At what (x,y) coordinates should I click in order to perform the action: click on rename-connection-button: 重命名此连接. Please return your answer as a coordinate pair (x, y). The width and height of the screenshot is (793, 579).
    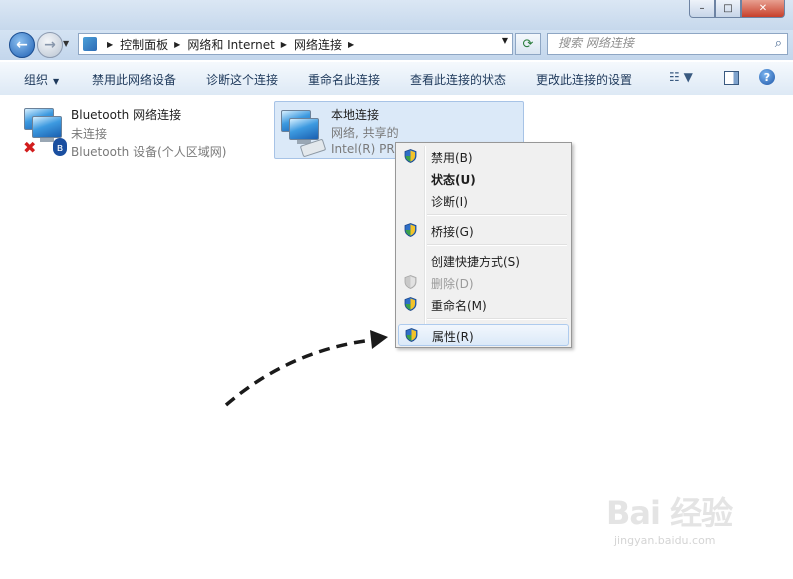
    Looking at the image, I should click on (344, 79).